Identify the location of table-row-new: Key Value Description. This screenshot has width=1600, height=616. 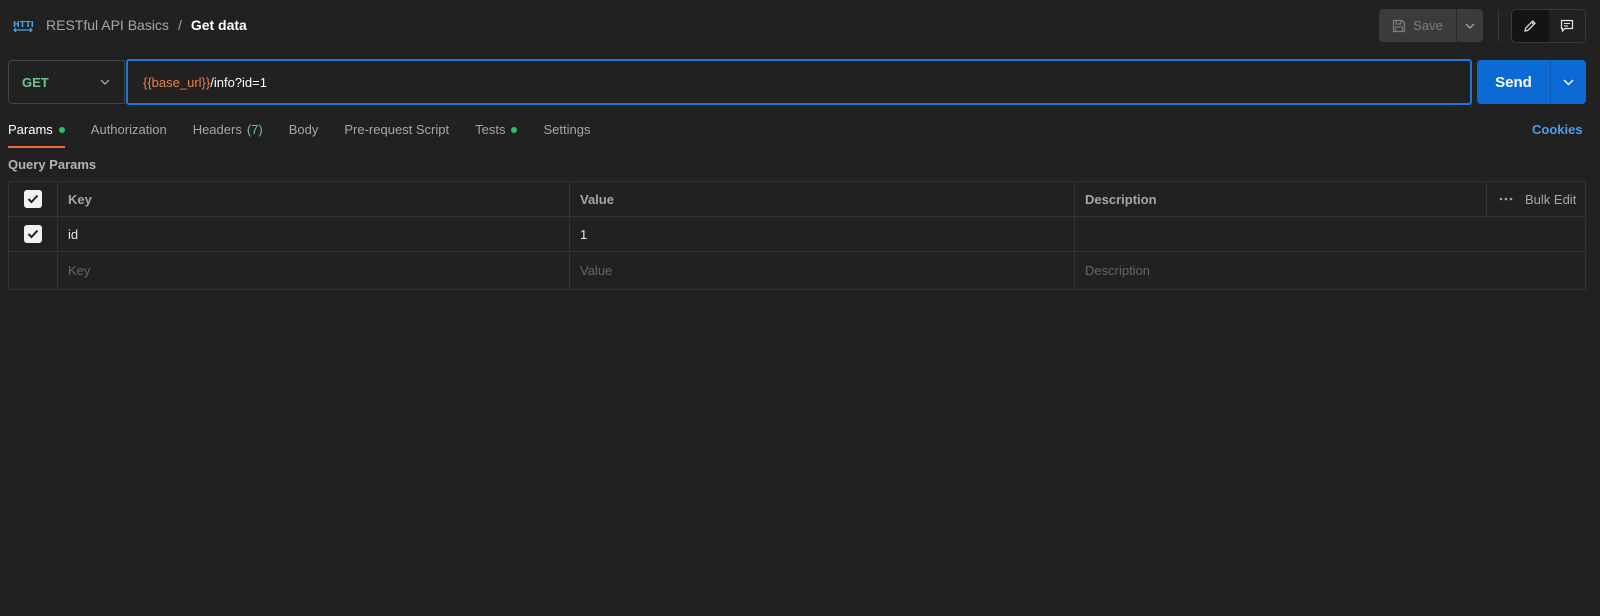
(797, 270).